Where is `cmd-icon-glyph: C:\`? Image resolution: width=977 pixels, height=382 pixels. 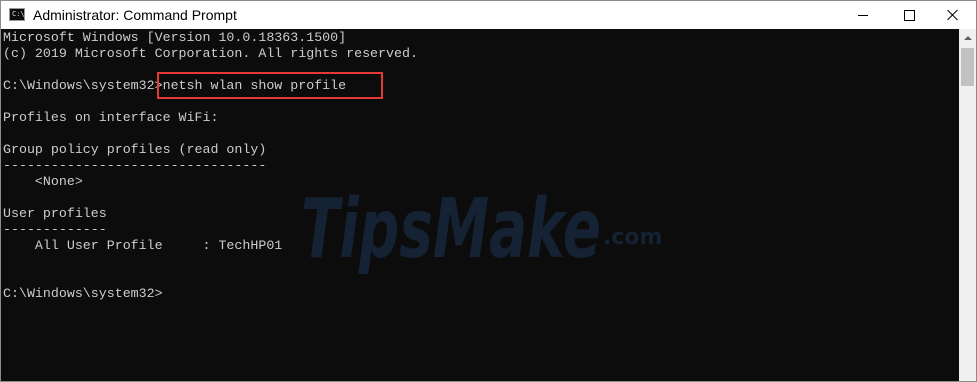 cmd-icon-glyph: C:\ is located at coordinates (18, 14).